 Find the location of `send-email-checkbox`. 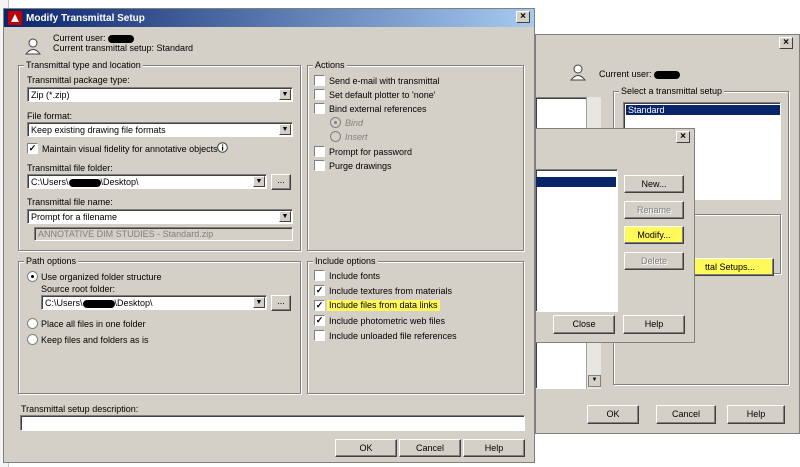

send-email-checkbox is located at coordinates (319, 80).